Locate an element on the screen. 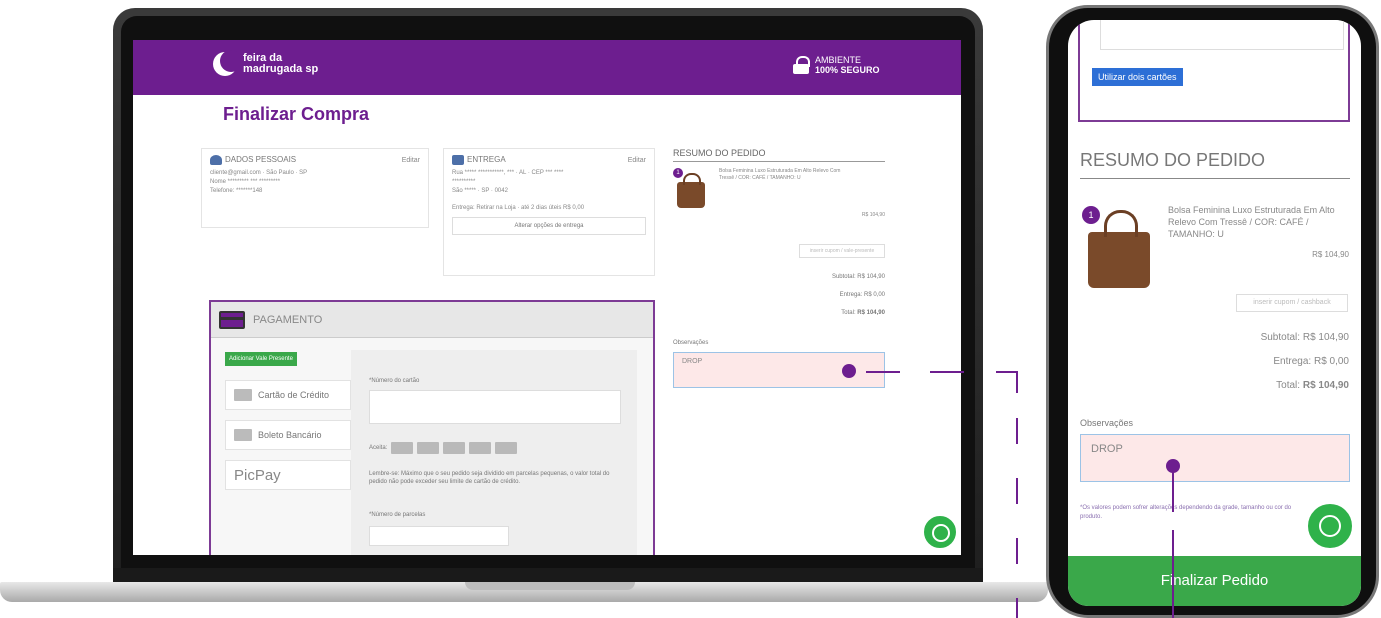 This screenshot has height=618, width=1381. subtotal-value: R$ 104,90 is located at coordinates (871, 277).